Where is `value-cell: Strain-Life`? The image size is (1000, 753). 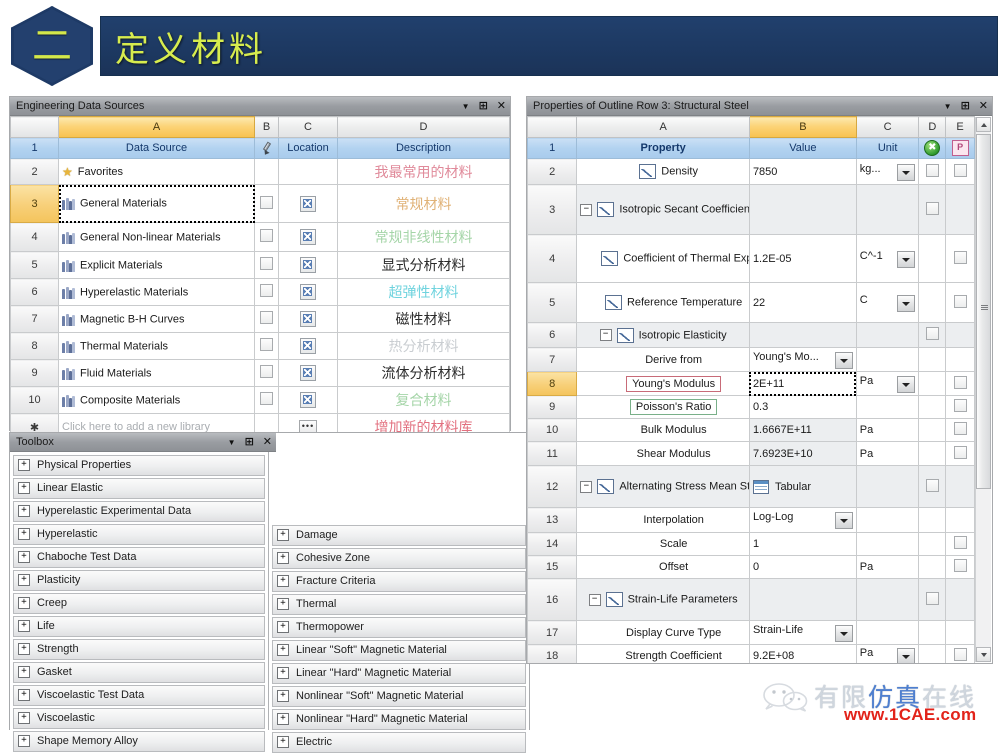 value-cell: Strain-Life is located at coordinates (802, 632).